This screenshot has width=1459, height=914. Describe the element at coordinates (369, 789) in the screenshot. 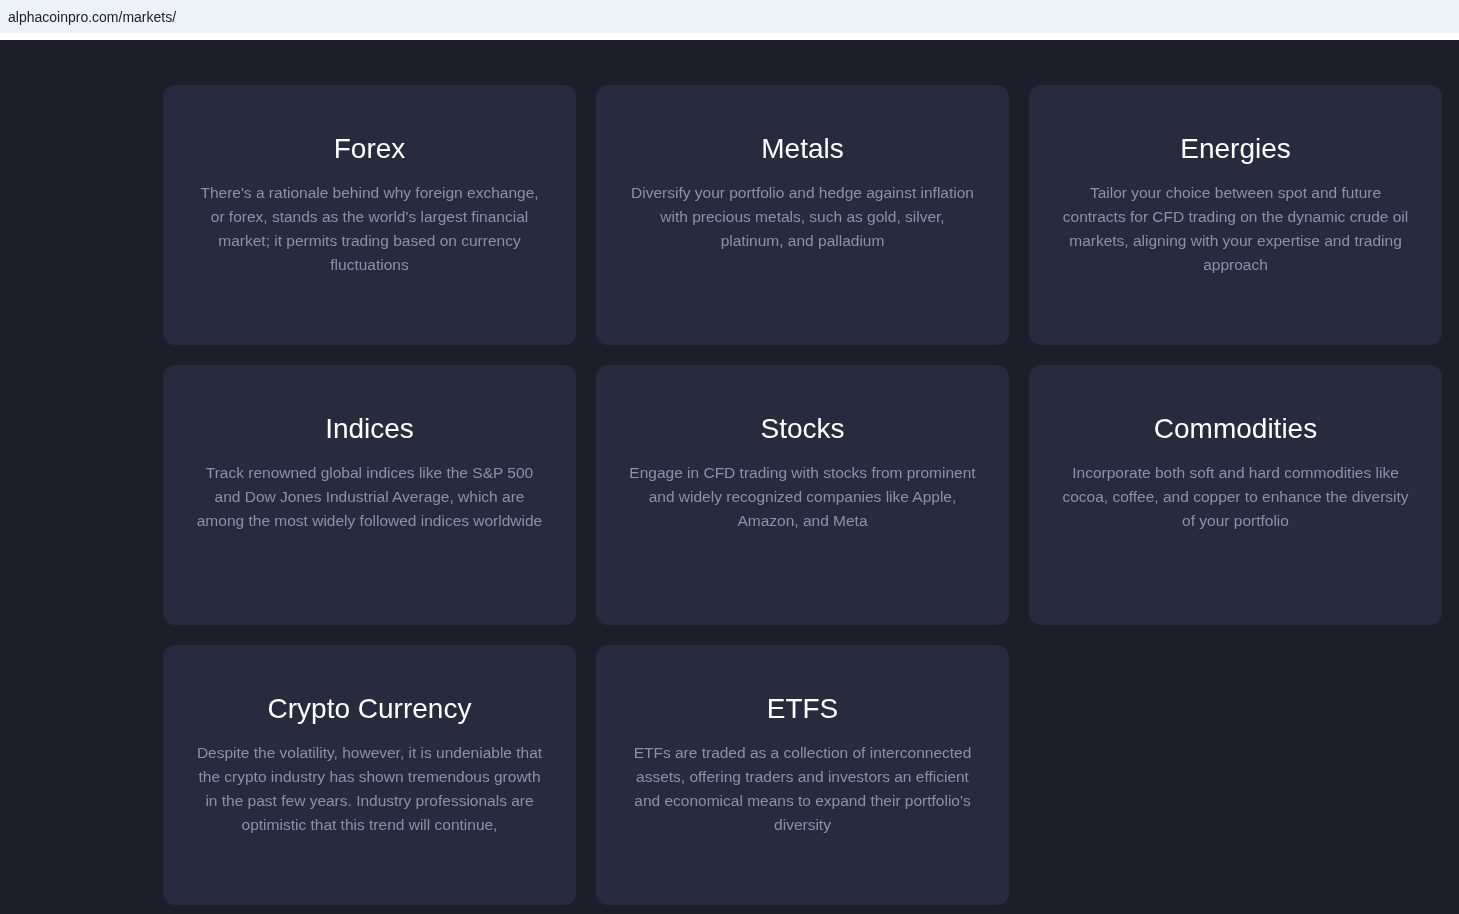

I see `card-description: Despite the volatility, however, it is undeniable that the crypto industry has shown tremendous growth in the past few years. Industry professionals are optimistic that this trend will continue,` at that location.